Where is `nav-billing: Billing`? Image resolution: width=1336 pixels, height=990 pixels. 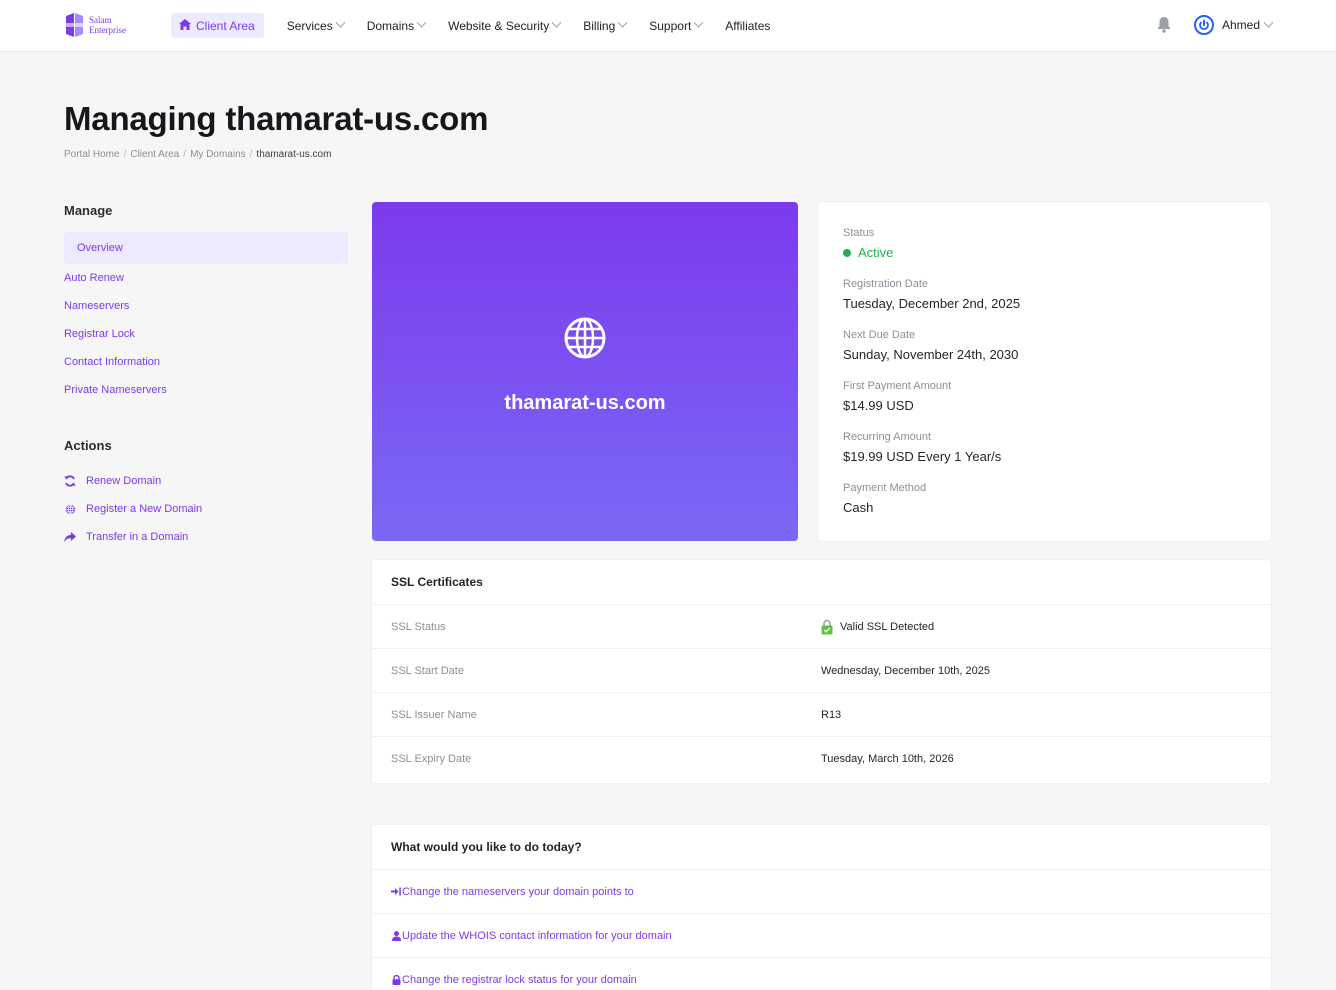
nav-billing: Billing is located at coordinates (605, 25).